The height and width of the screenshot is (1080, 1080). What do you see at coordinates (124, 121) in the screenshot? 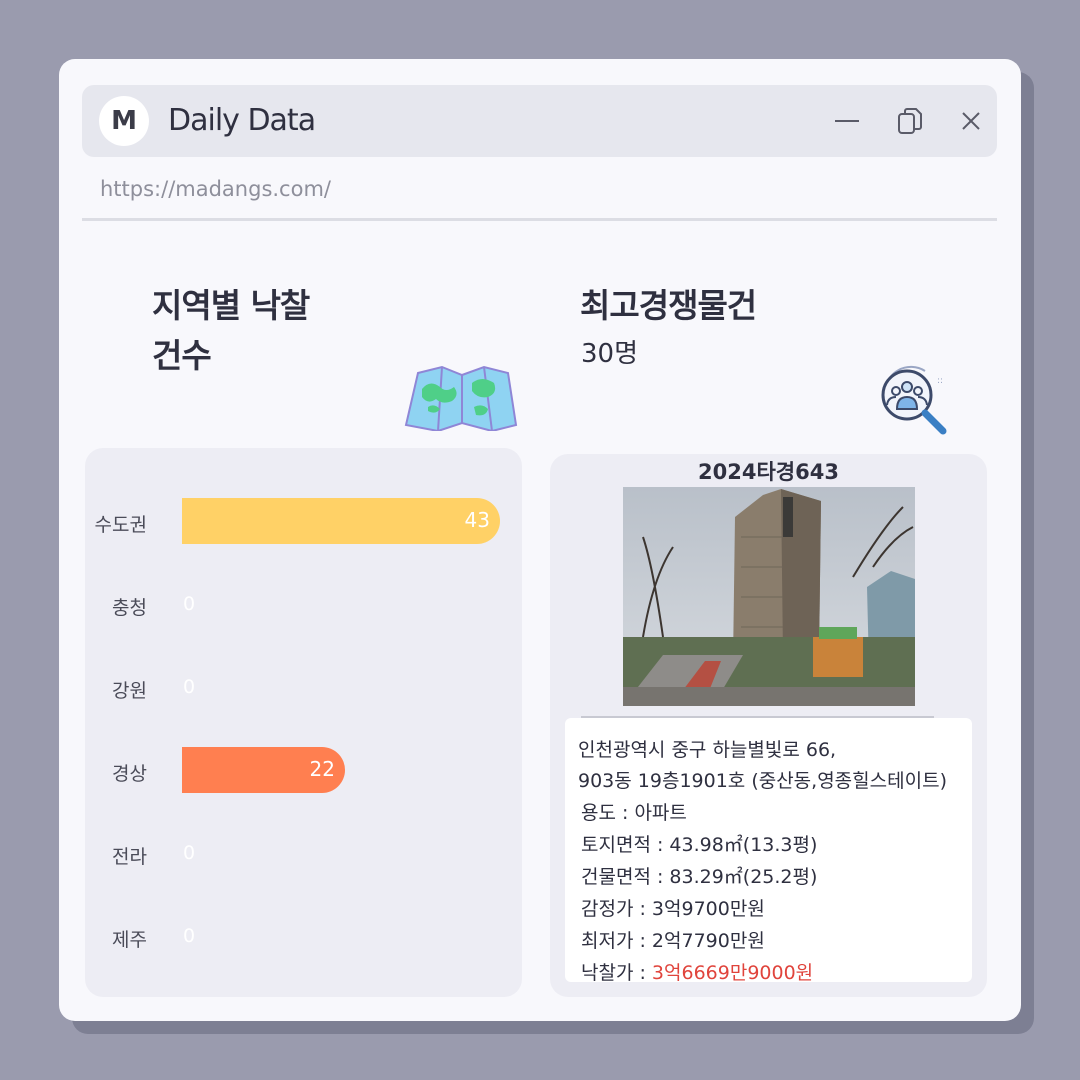
I see `avatar: M` at bounding box center [124, 121].